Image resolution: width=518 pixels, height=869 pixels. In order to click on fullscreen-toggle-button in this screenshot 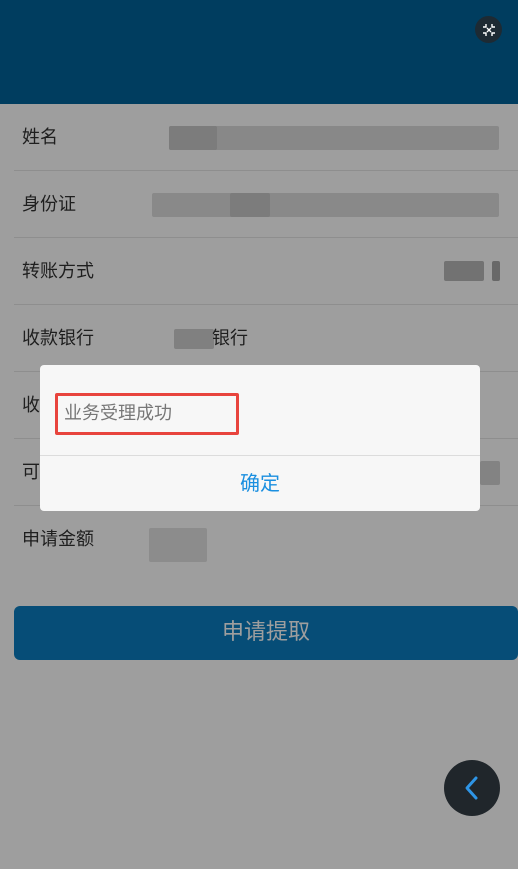, I will do `click(488, 29)`.